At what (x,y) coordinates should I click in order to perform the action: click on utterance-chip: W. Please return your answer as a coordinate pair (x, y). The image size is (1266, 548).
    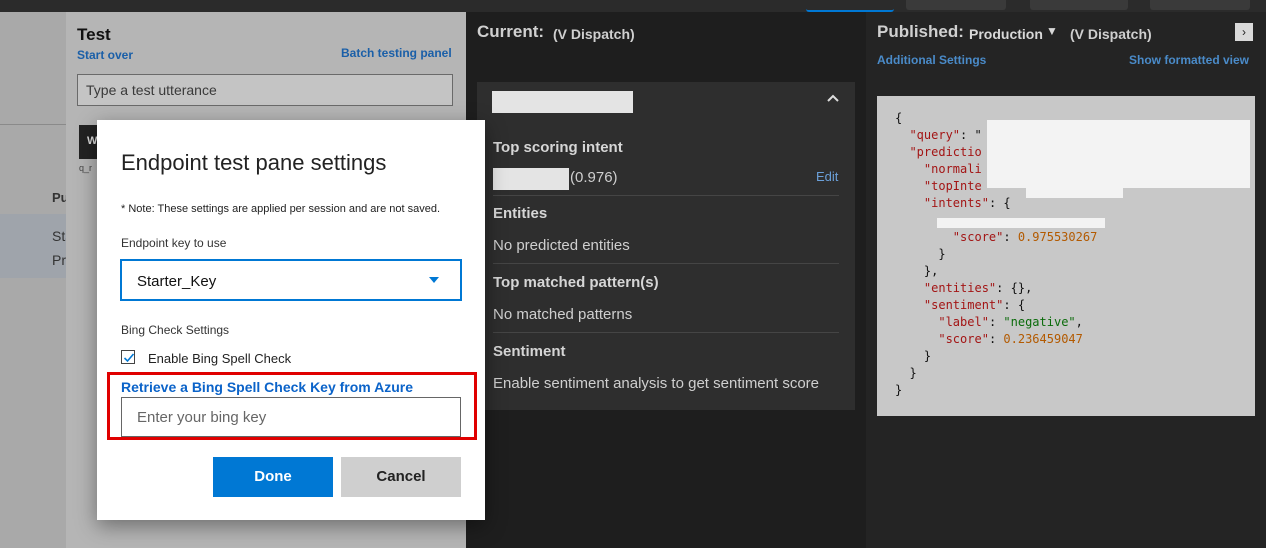
    Looking at the image, I should click on (89, 142).